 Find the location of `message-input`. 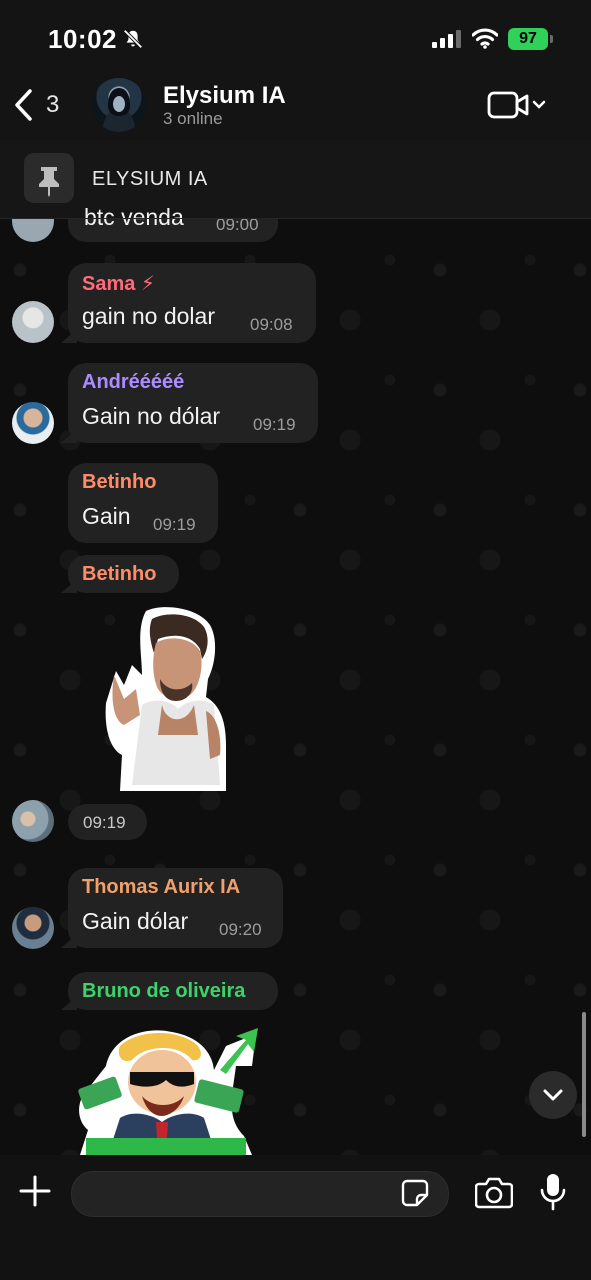

message-input is located at coordinates (240, 1195).